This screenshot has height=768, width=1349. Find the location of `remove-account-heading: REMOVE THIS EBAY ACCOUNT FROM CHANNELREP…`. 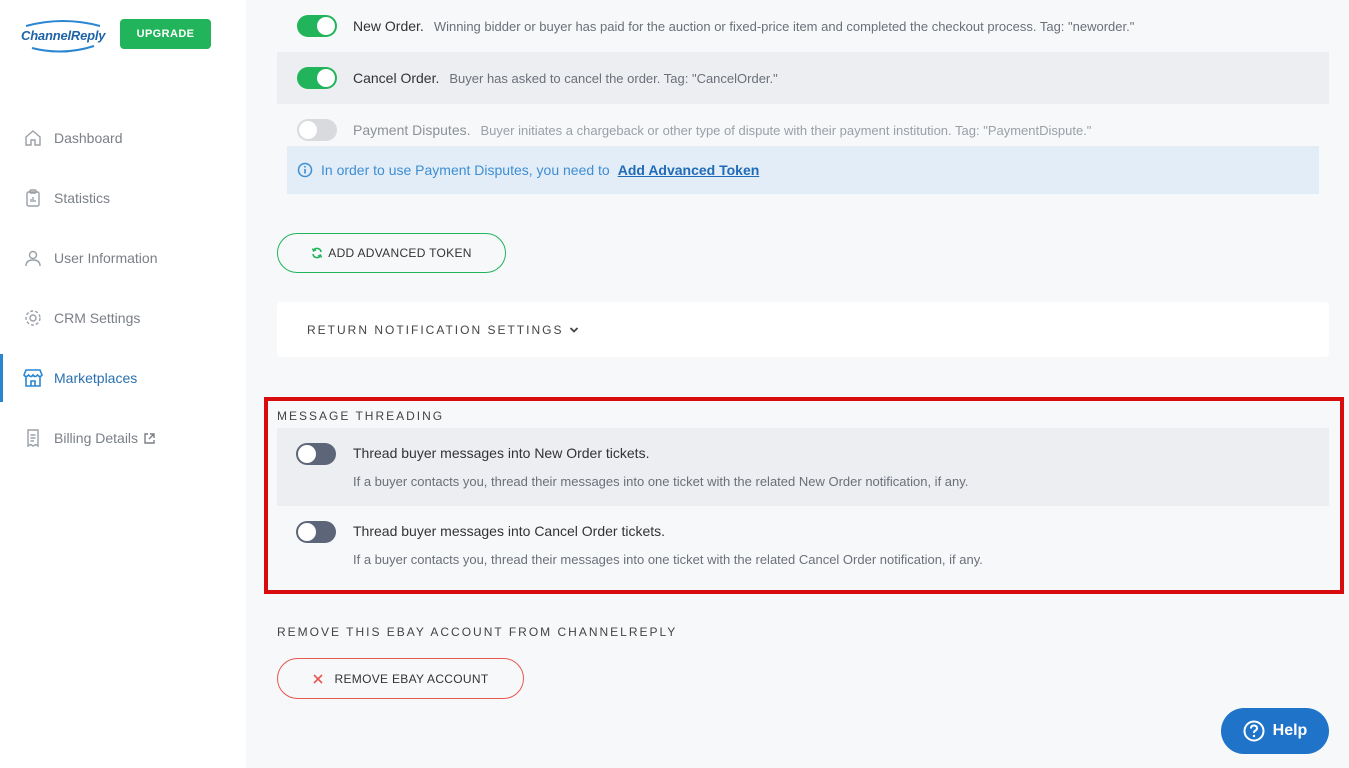

remove-account-heading: REMOVE THIS EBAY ACCOUNT FROM CHANNELREP… is located at coordinates (477, 632).